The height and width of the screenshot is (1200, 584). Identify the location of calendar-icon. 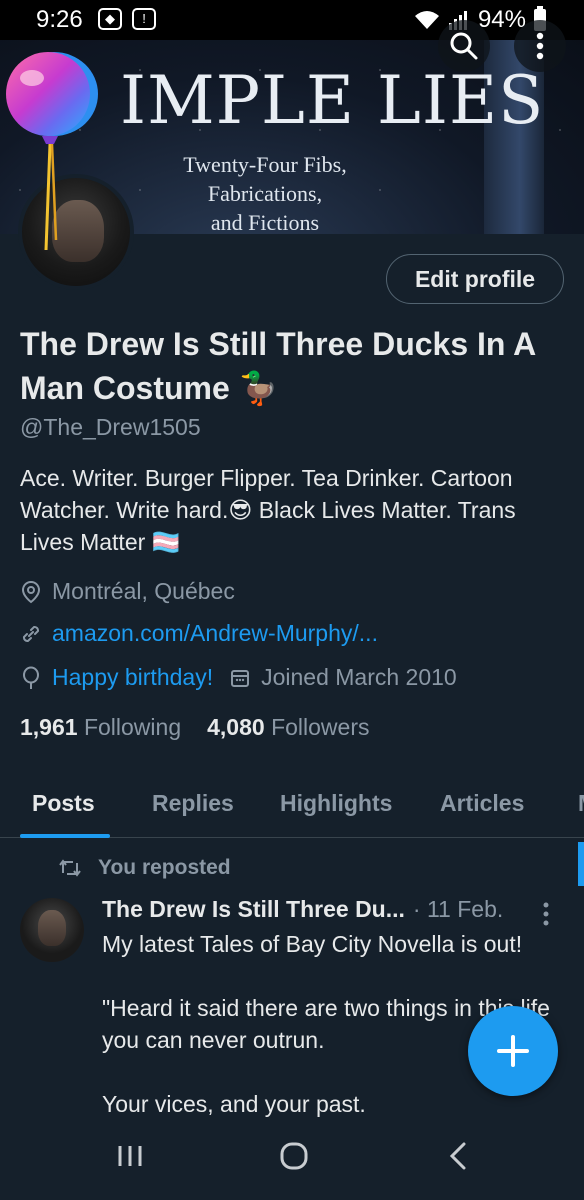
(240, 678).